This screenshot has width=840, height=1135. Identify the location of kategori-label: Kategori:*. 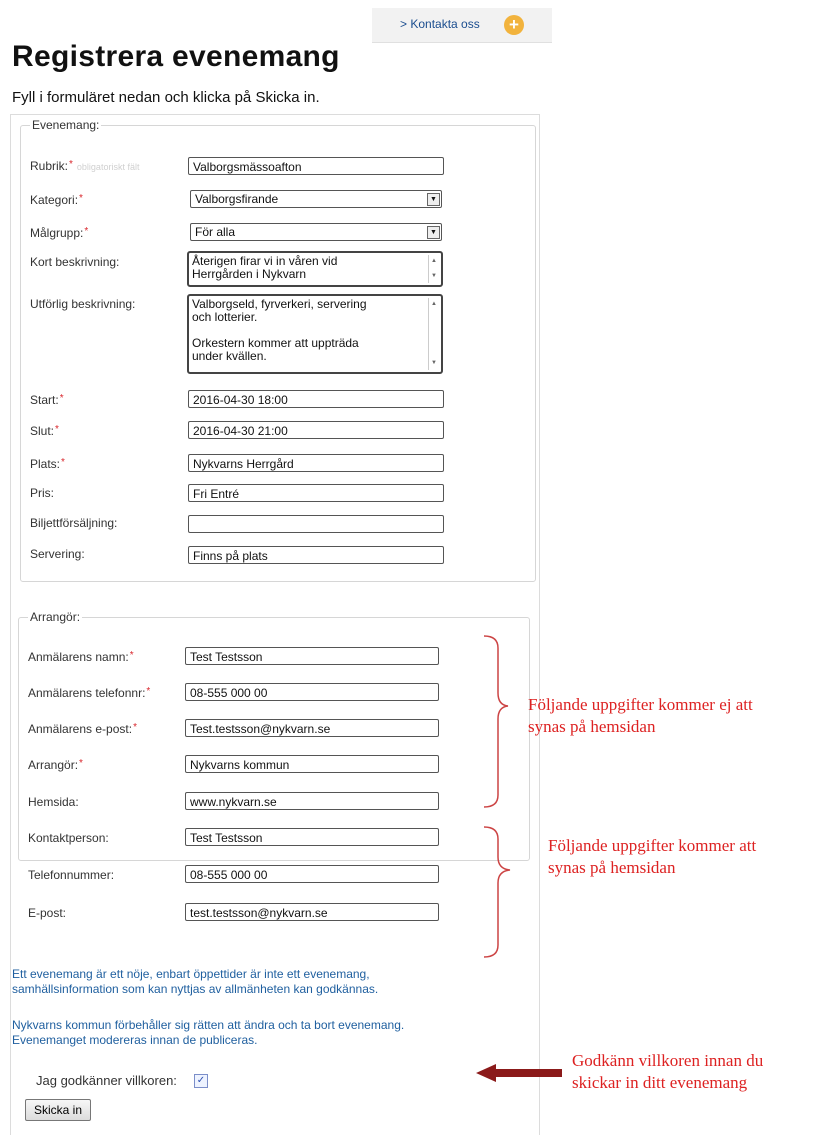
(56, 200).